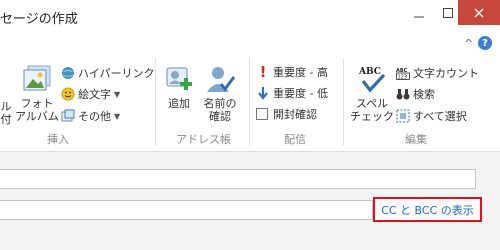 The width and height of the screenshot is (500, 250). I want to click on select-all-icon, so click(403, 116).